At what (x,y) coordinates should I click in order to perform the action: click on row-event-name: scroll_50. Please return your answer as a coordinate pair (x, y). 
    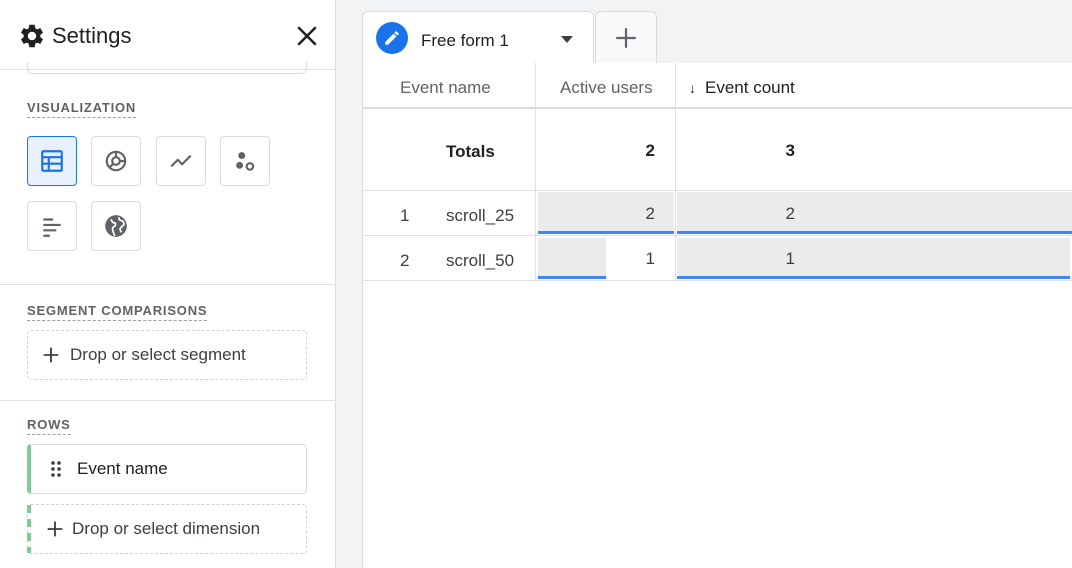
    Looking at the image, I should click on (480, 260).